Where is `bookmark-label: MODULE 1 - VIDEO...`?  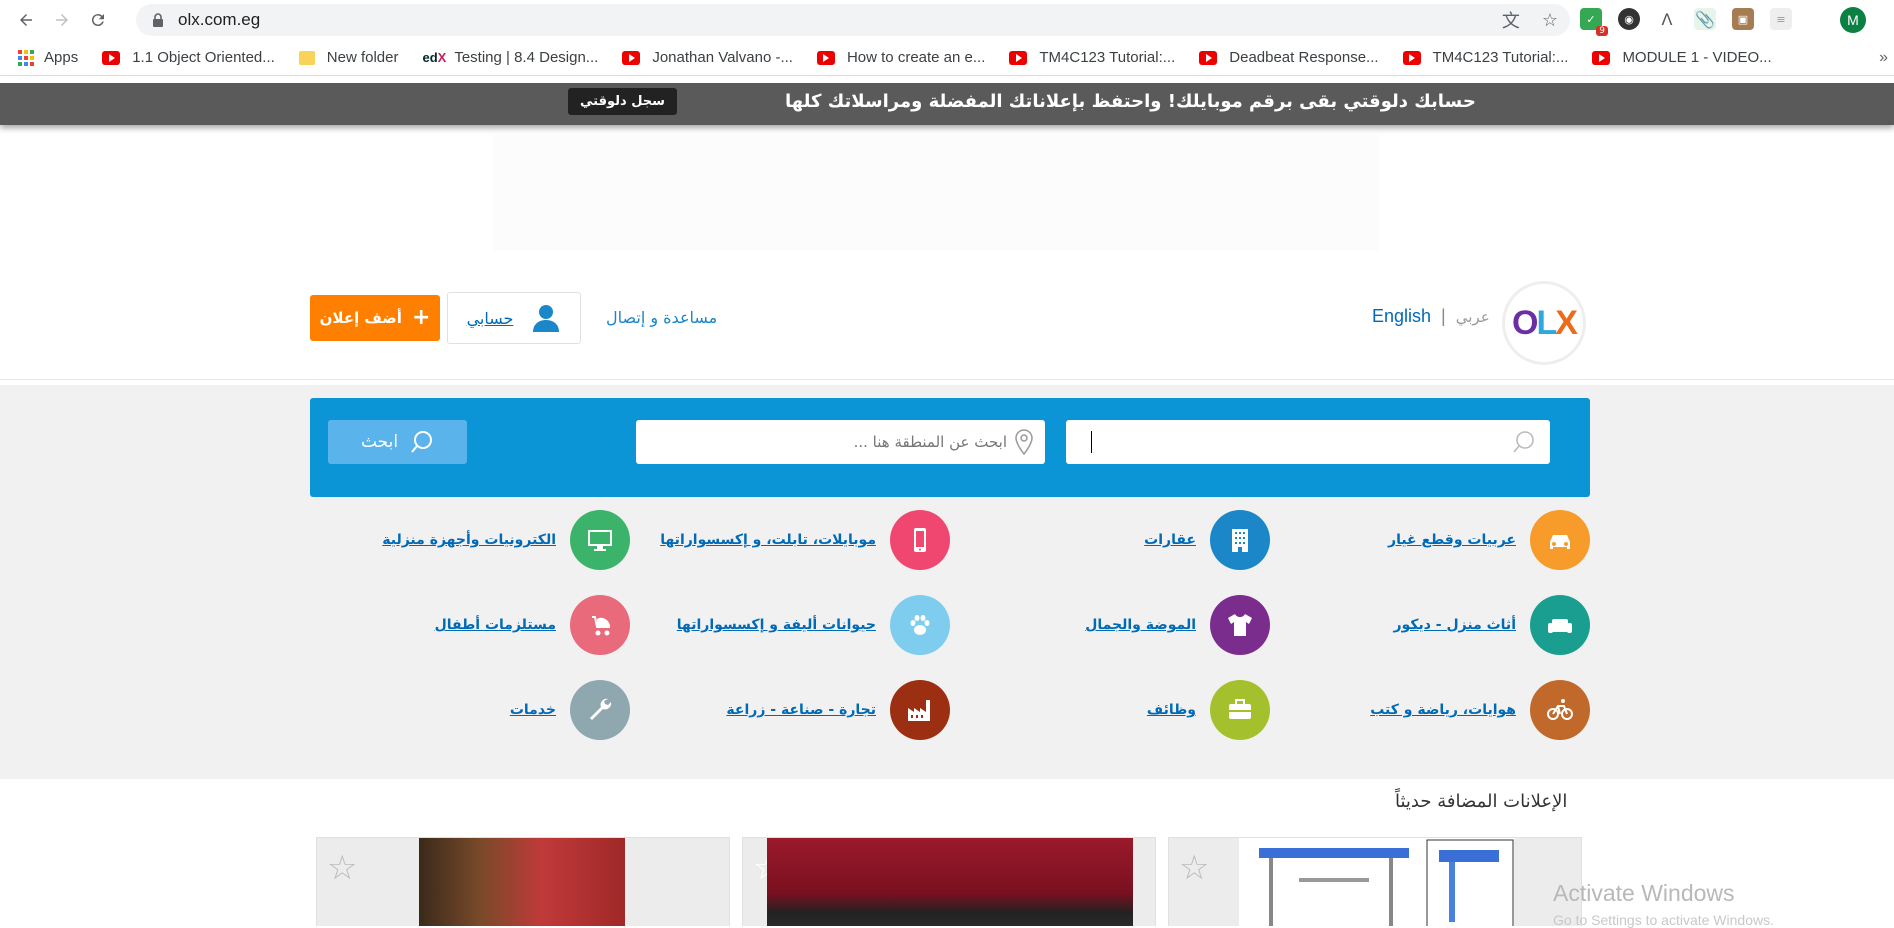 bookmark-label: MODULE 1 - VIDEO... is located at coordinates (1697, 57).